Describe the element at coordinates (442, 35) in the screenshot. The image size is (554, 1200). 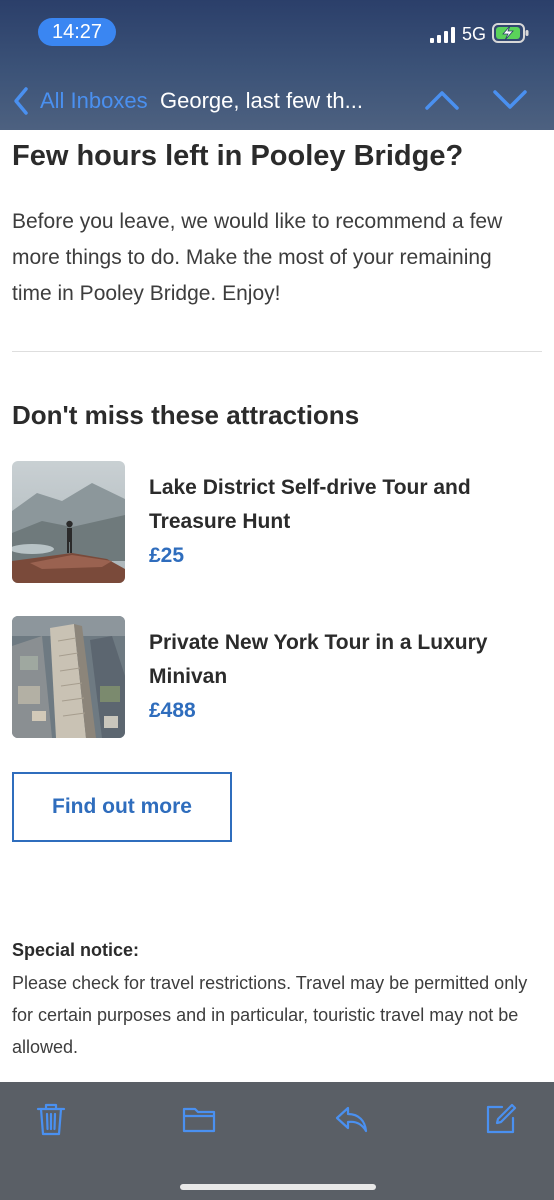
I see `cellular-signal-icon` at that location.